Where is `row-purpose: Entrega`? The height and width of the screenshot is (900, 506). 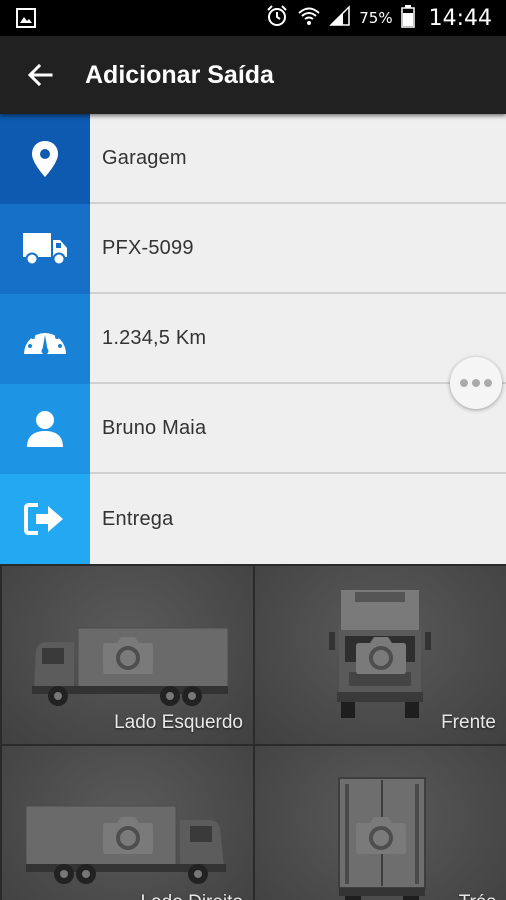 row-purpose: Entrega is located at coordinates (253, 519).